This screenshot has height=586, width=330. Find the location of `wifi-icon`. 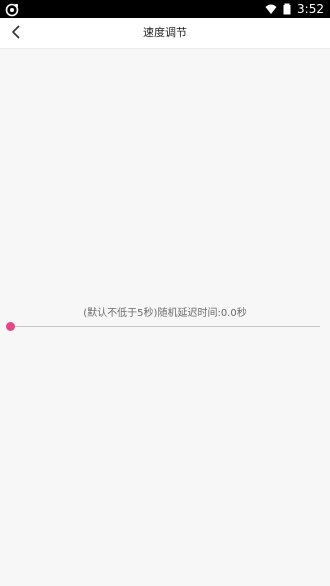

wifi-icon is located at coordinates (271, 9).